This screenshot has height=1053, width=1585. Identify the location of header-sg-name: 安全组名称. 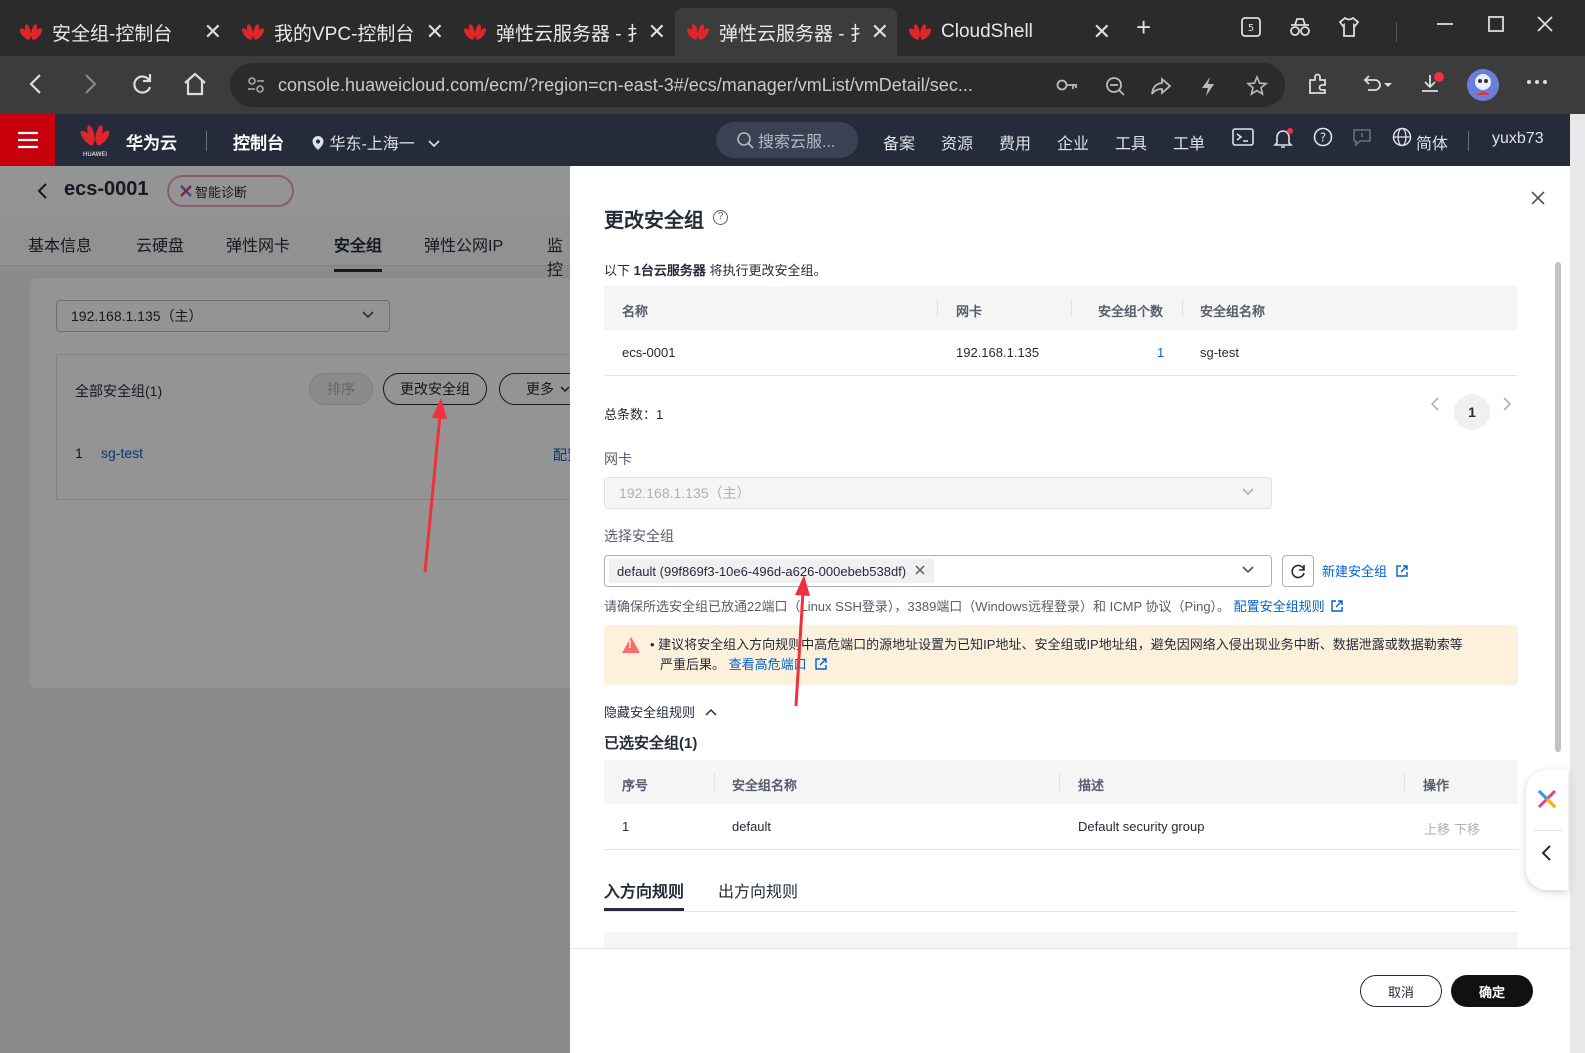
(765, 785).